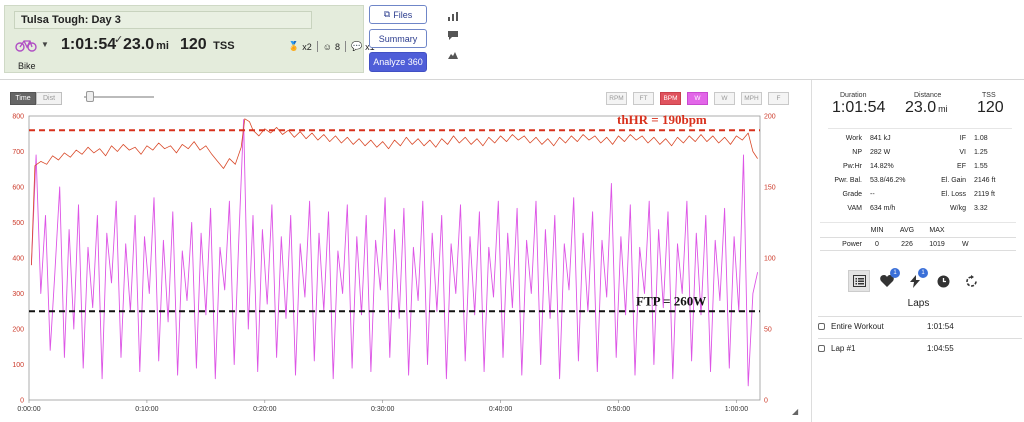 The height and width of the screenshot is (422, 1024). What do you see at coordinates (453, 54) in the screenshot?
I see `elevation-icon` at bounding box center [453, 54].